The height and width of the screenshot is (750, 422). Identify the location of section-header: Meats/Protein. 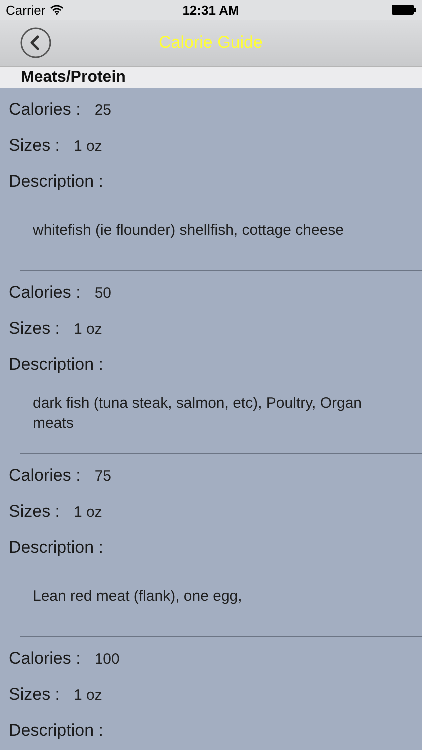
(211, 77).